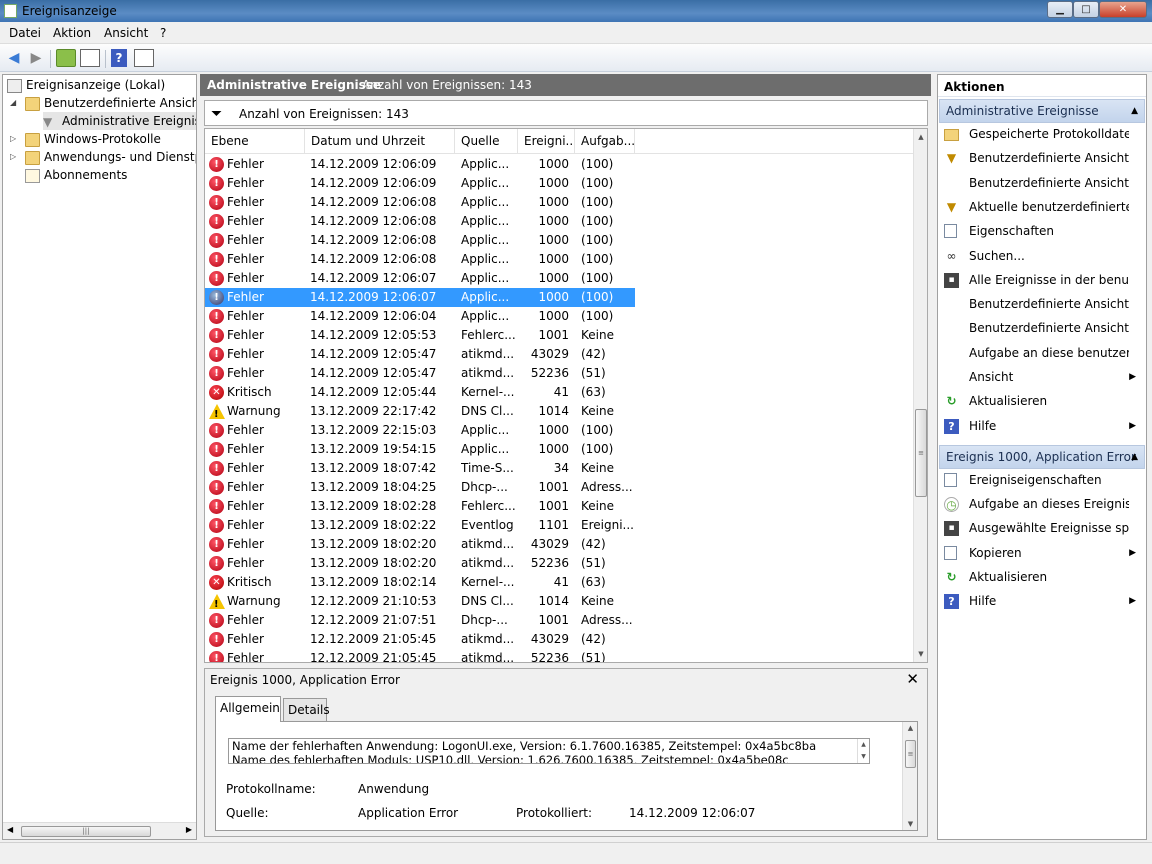  What do you see at coordinates (1123, 9) in the screenshot?
I see `close-button: ✕` at bounding box center [1123, 9].